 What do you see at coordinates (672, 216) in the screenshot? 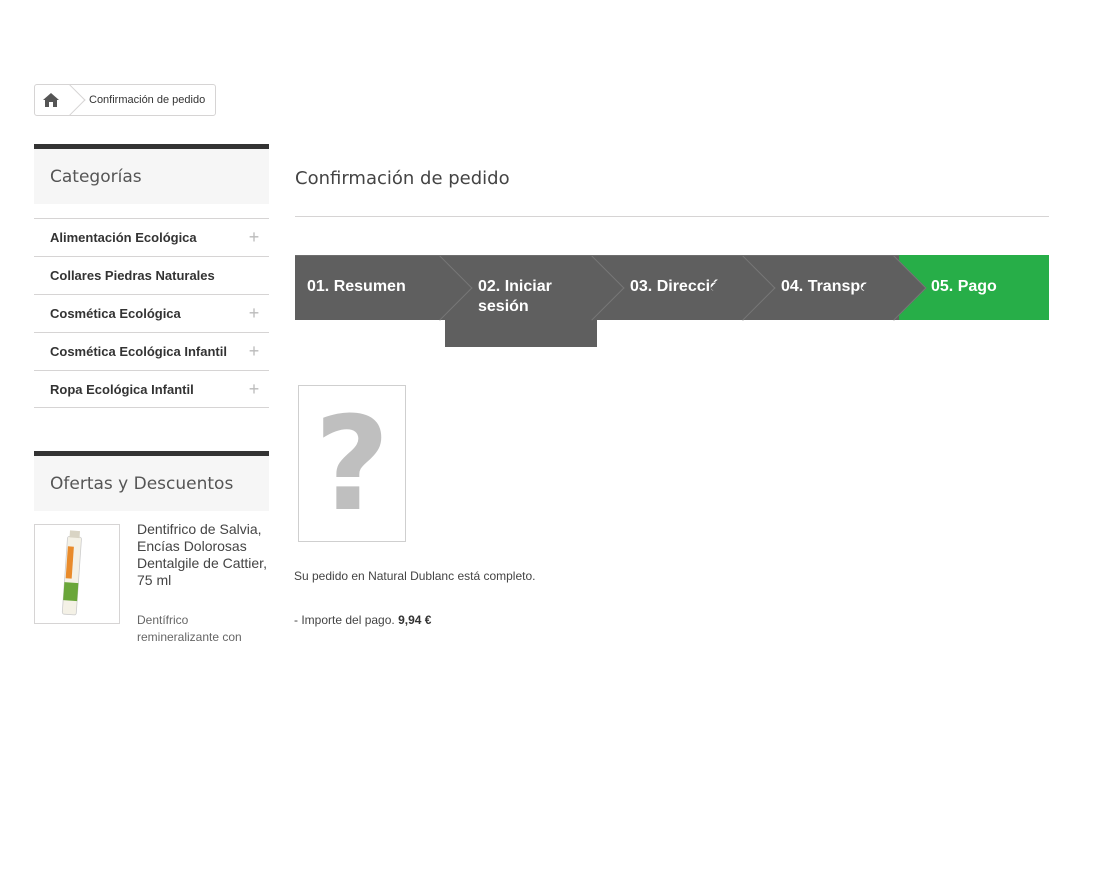
I see `title-divider` at bounding box center [672, 216].